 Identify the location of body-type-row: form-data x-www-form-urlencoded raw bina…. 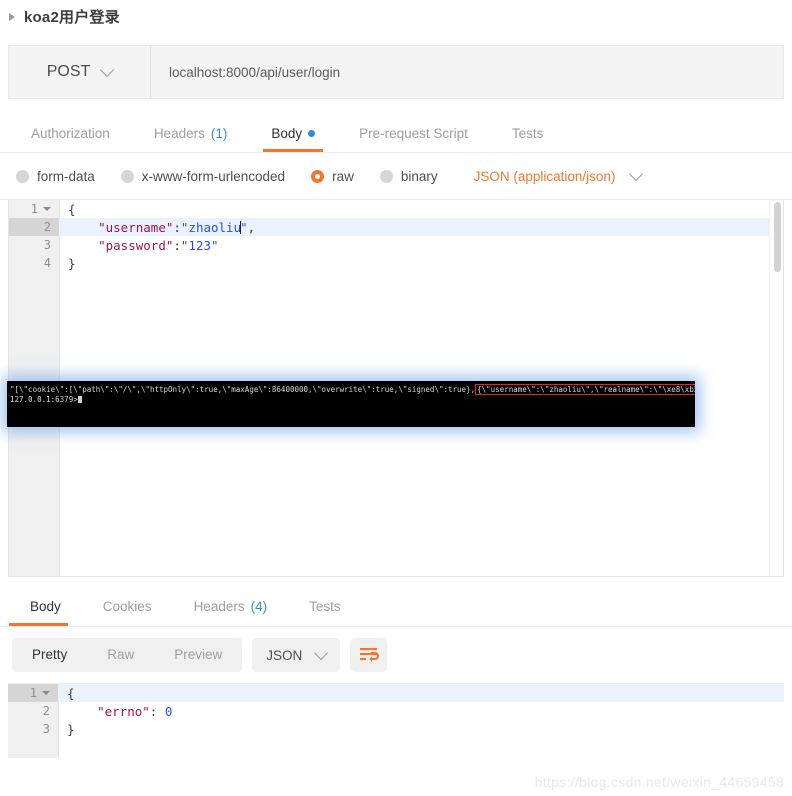
(396, 176).